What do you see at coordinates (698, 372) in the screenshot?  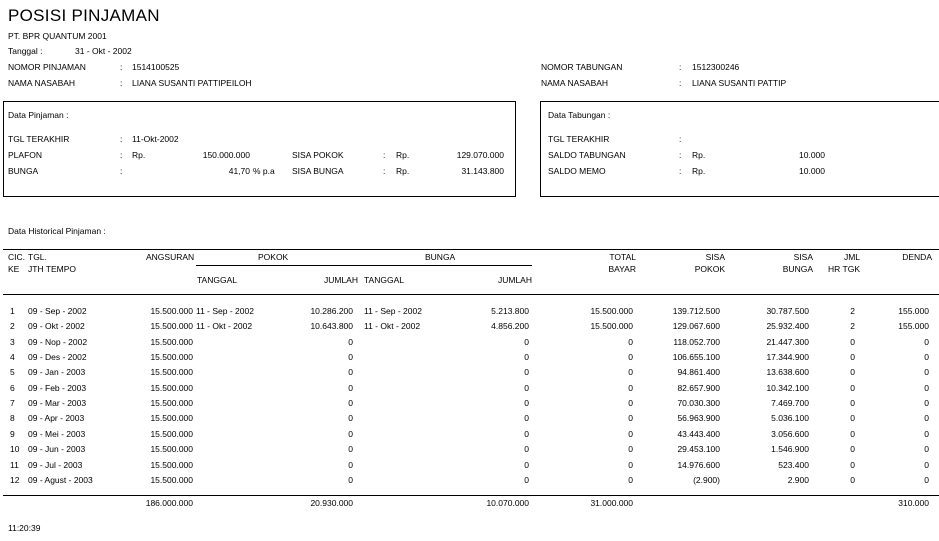 I see `cell-sisa-pokok: 94.861.400` at bounding box center [698, 372].